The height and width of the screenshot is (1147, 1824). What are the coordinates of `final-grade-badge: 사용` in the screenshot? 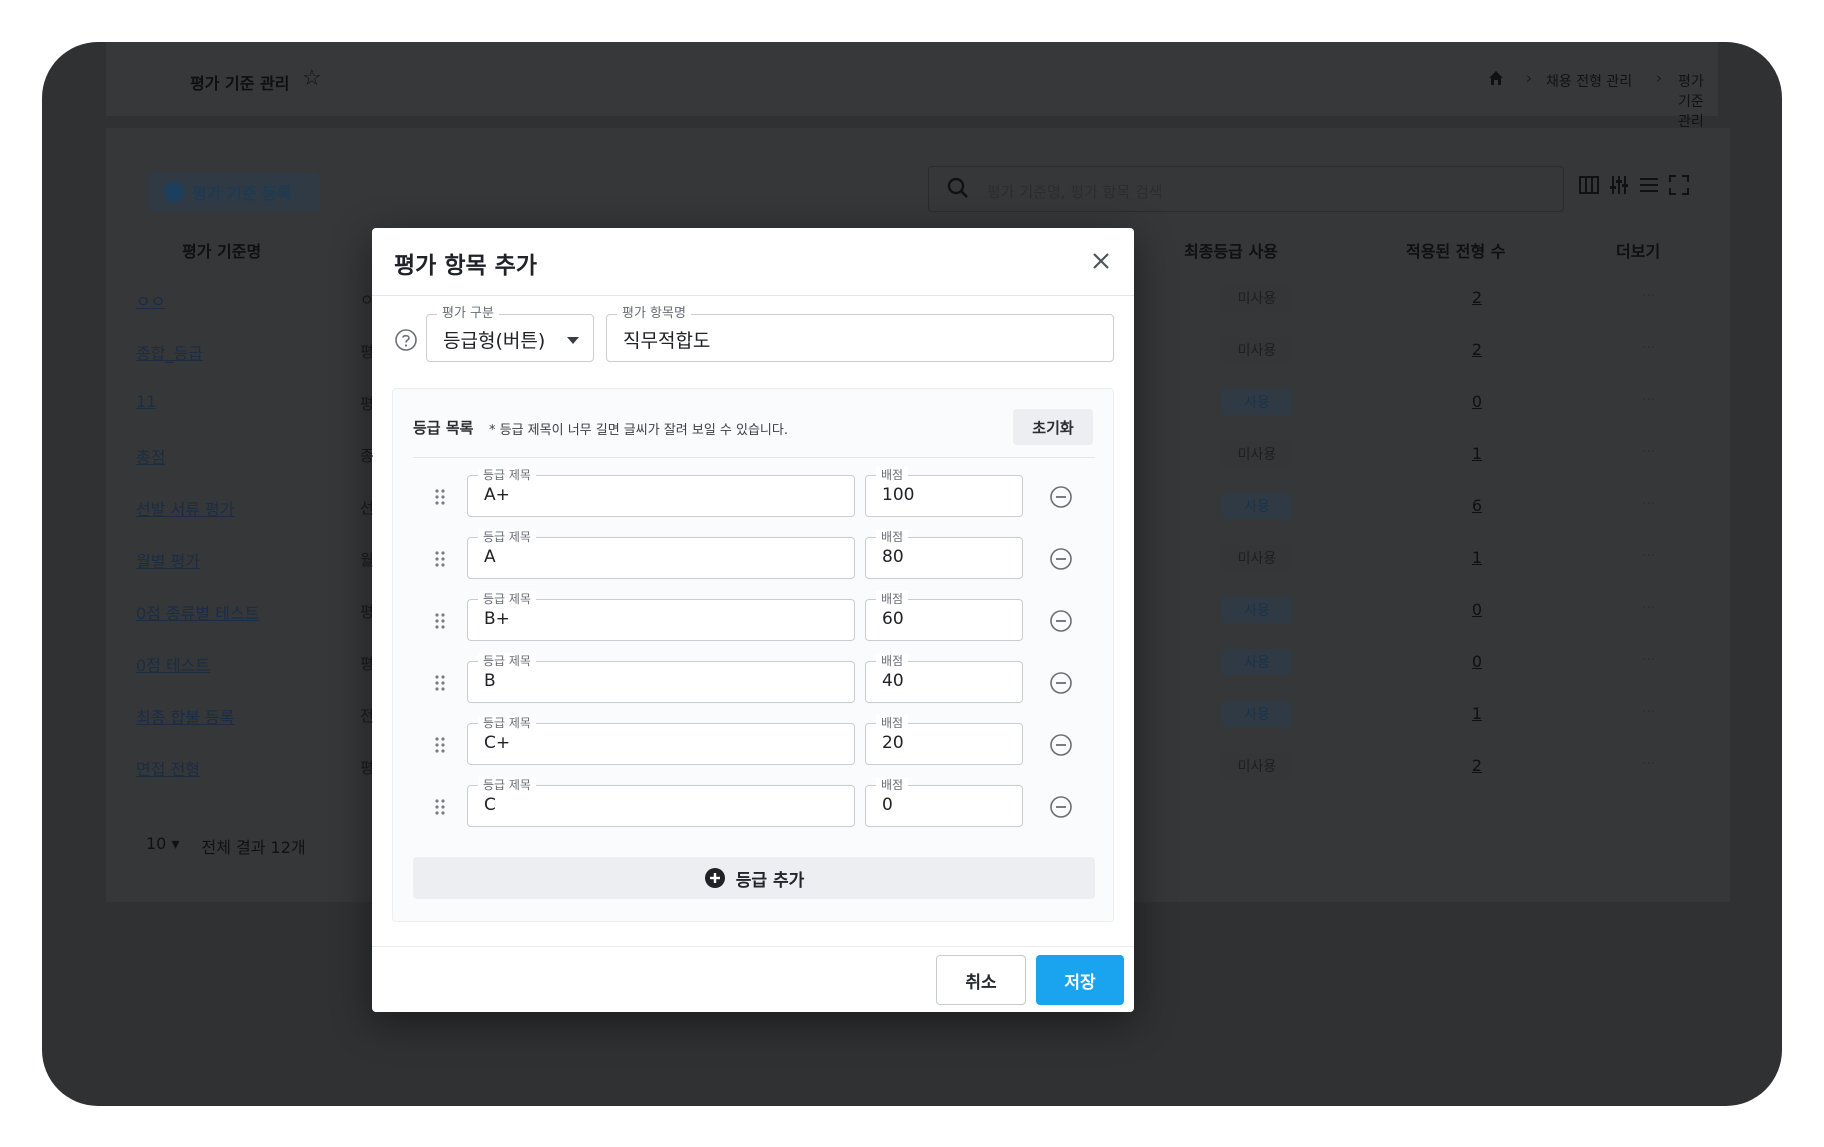 It's located at (1257, 662).